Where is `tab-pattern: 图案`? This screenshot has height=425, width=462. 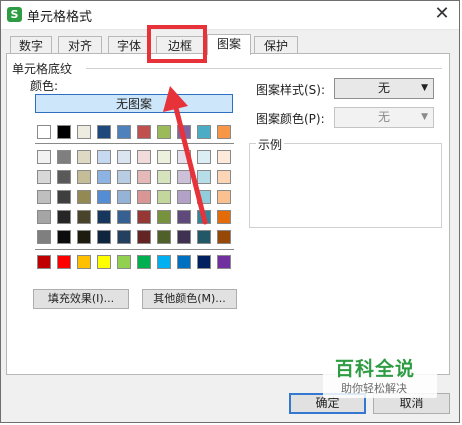 tab-pattern: 图案 is located at coordinates (229, 44).